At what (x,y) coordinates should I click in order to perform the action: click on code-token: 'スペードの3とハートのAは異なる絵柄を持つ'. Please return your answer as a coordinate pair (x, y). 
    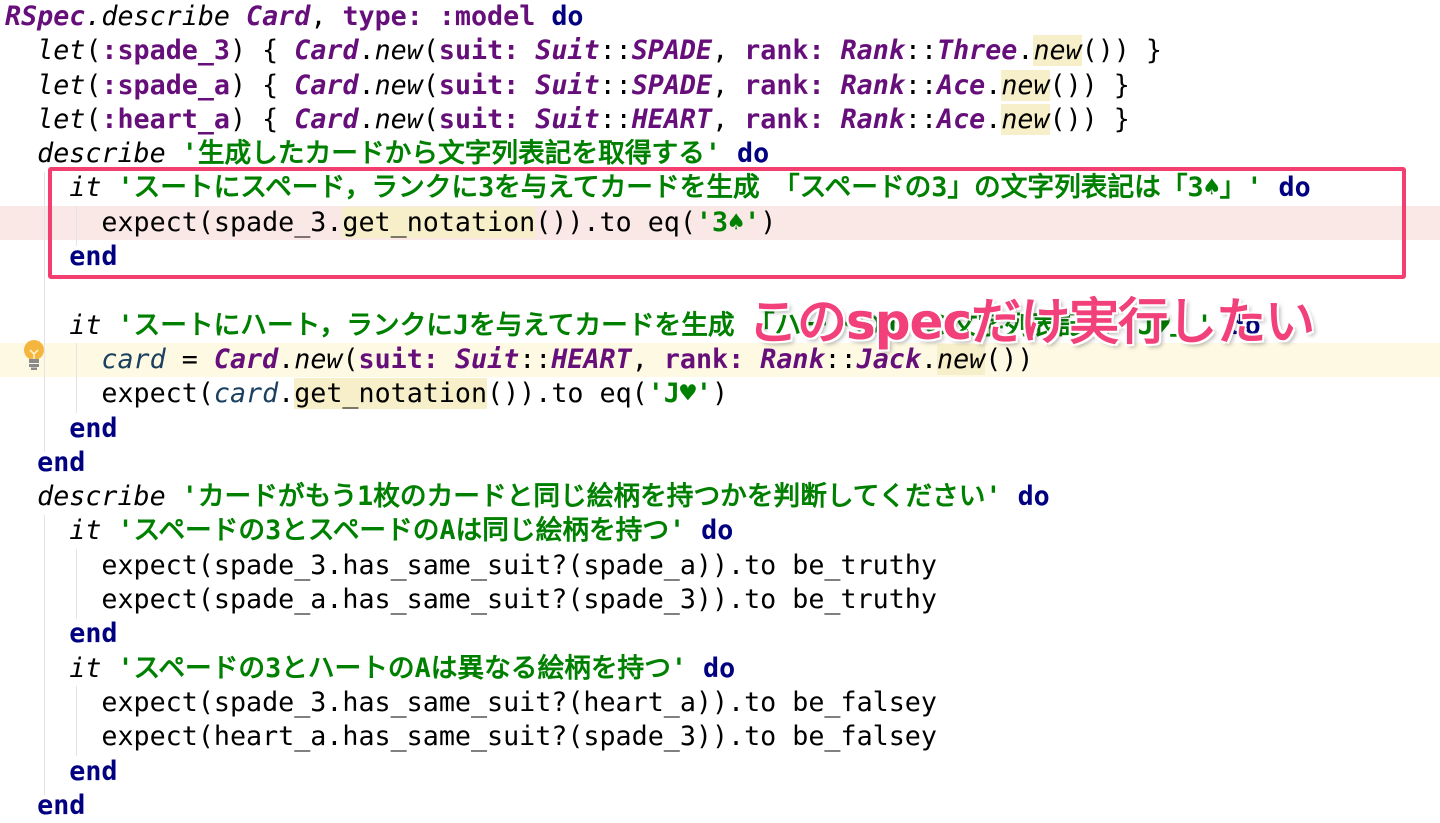
    Looking at the image, I should click on (410, 668).